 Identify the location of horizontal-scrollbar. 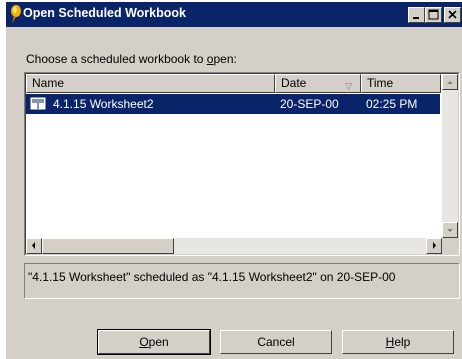
(234, 246).